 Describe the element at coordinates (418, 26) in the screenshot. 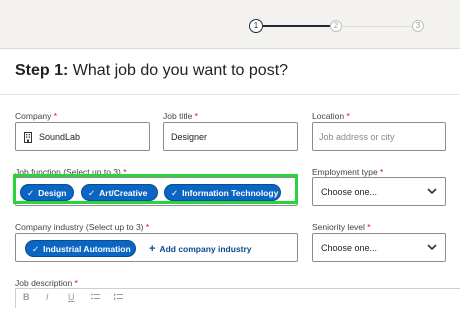

I see `step-3-indicator: 3` at that location.